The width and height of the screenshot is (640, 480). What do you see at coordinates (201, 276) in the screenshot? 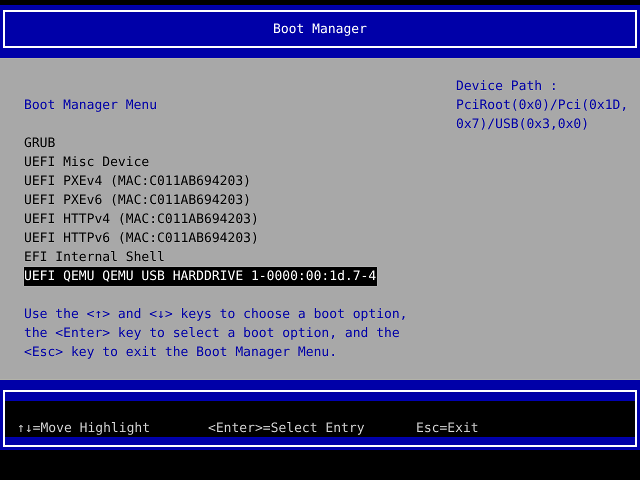
I see `boot-option: UEFI QEMU QEMU USB HARDDRIVE 1-0000:00:1d.7-4` at bounding box center [201, 276].